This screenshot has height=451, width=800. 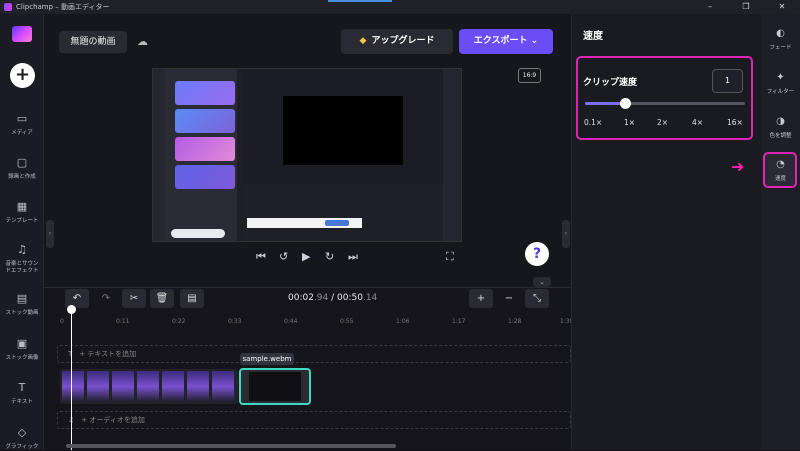 I want to click on stock-image-icon: ▣, so click(x=22, y=343).